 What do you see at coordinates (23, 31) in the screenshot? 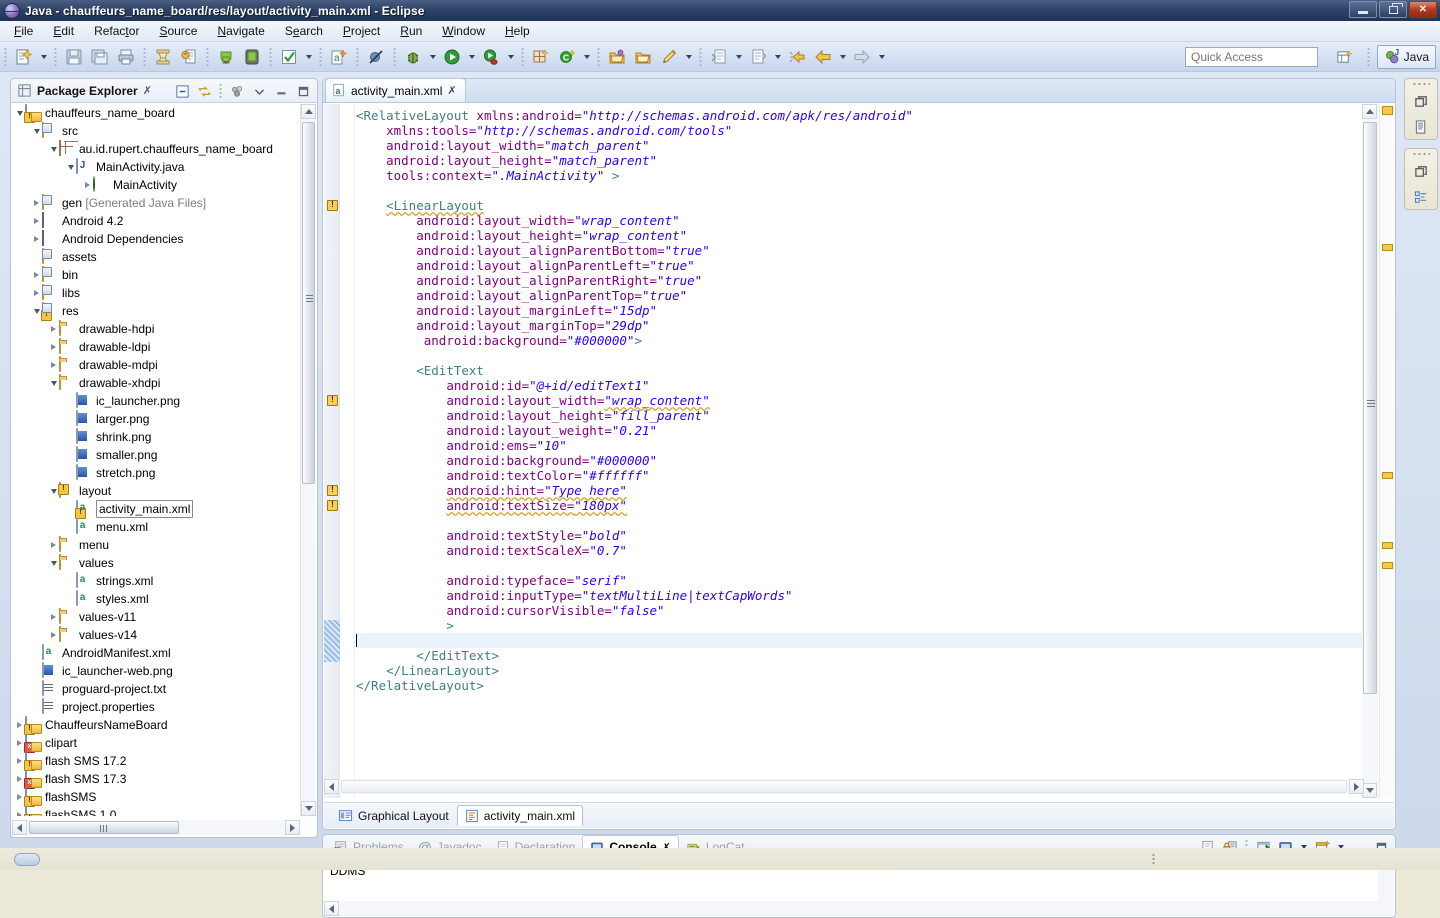
I see `menu-file: File` at bounding box center [23, 31].